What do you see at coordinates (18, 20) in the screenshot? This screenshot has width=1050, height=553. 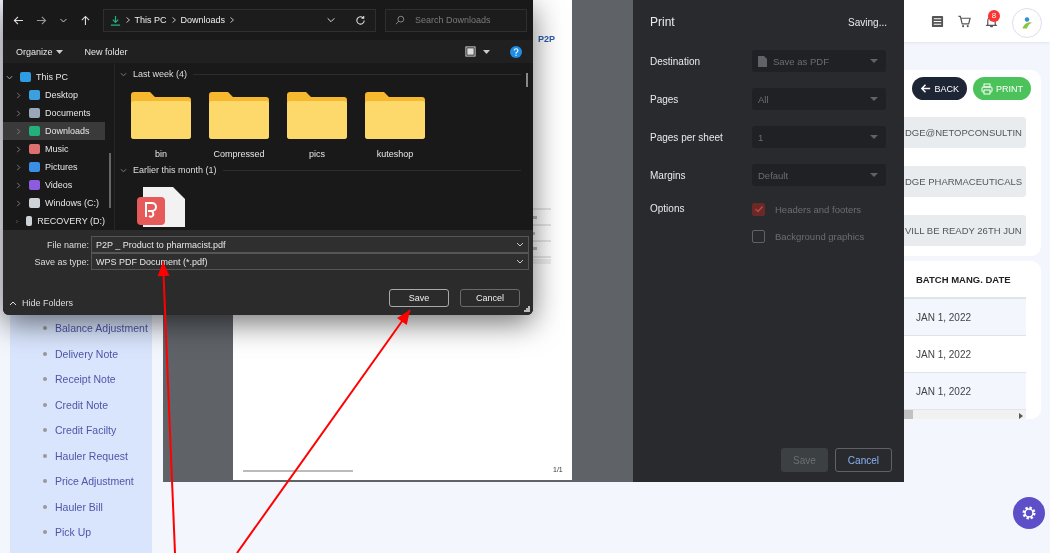 I see `back-arrow-icon` at bounding box center [18, 20].